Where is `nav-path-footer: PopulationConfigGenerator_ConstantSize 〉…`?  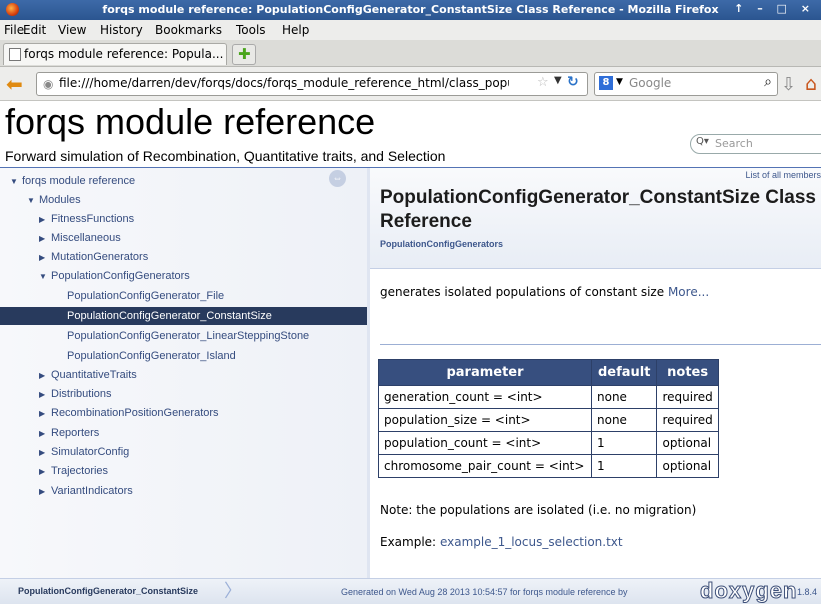 nav-path-footer: PopulationConfigGenerator_ConstantSize 〉… is located at coordinates (410, 591).